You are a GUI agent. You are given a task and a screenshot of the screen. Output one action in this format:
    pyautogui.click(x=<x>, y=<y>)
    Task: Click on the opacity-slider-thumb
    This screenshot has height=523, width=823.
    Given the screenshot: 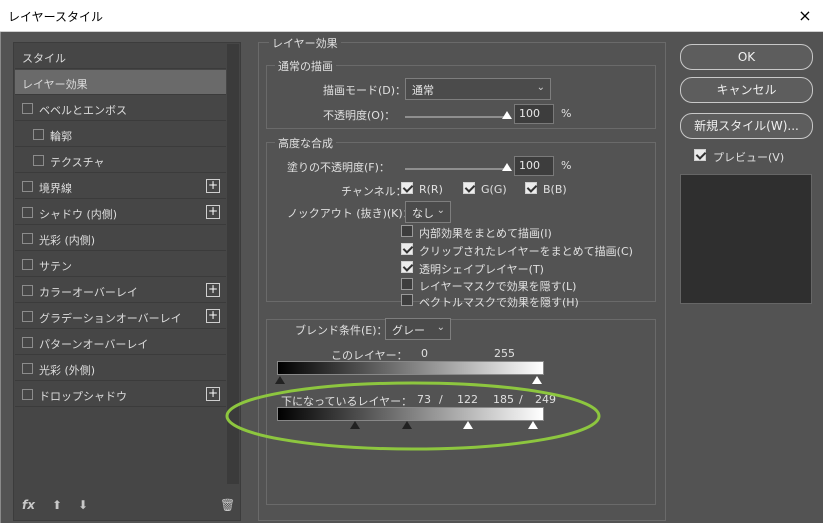 What is the action you would take?
    pyautogui.click(x=507, y=115)
    